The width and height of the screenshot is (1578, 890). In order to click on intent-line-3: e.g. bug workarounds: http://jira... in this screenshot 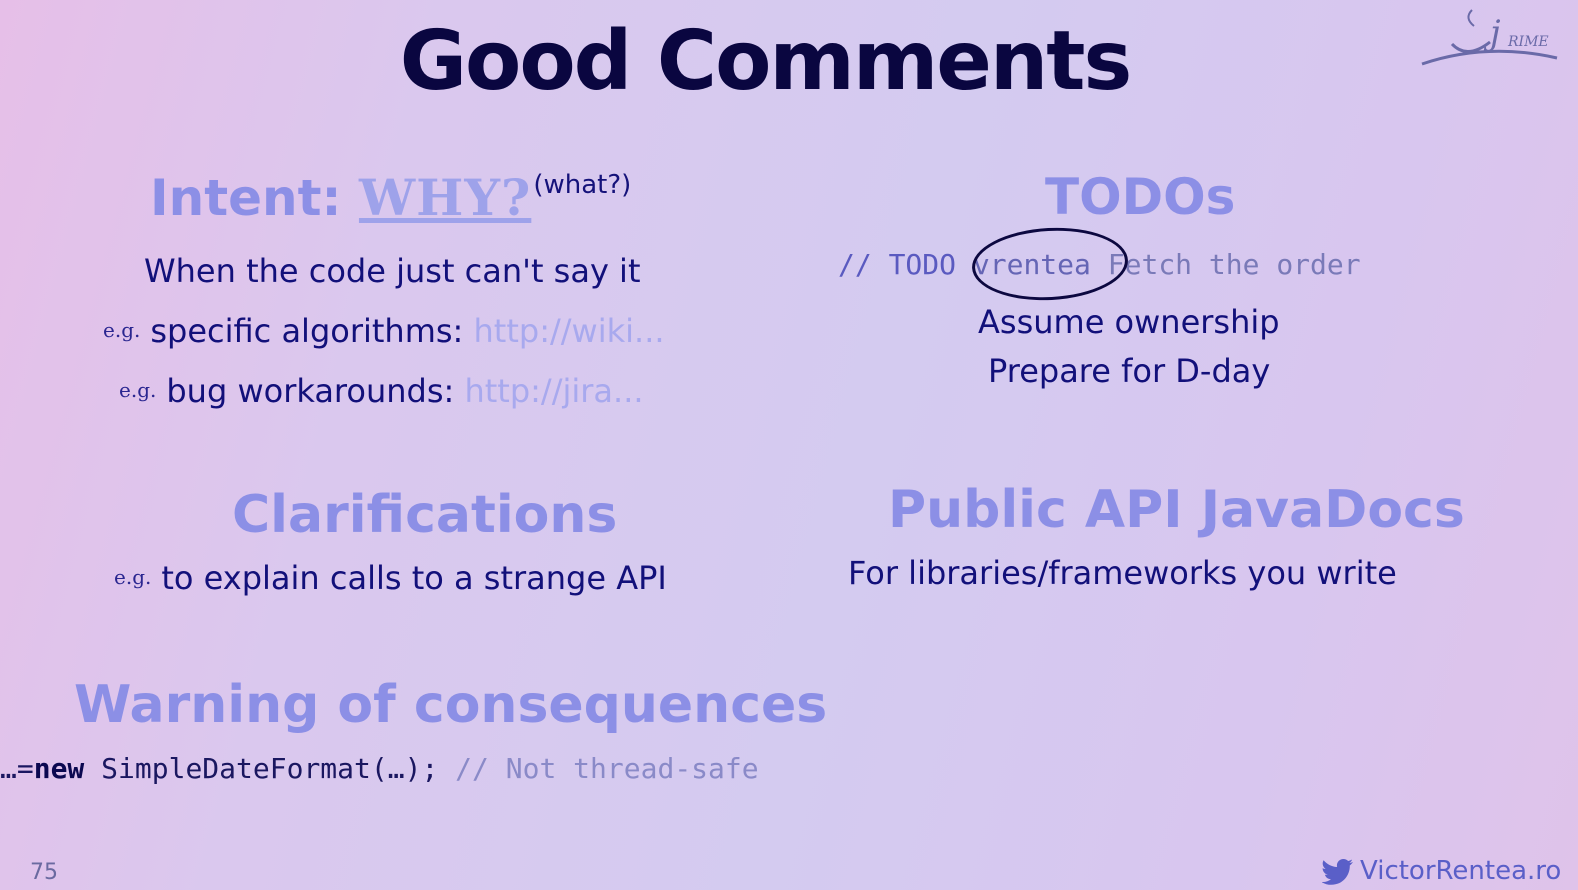, I will do `click(381, 391)`.